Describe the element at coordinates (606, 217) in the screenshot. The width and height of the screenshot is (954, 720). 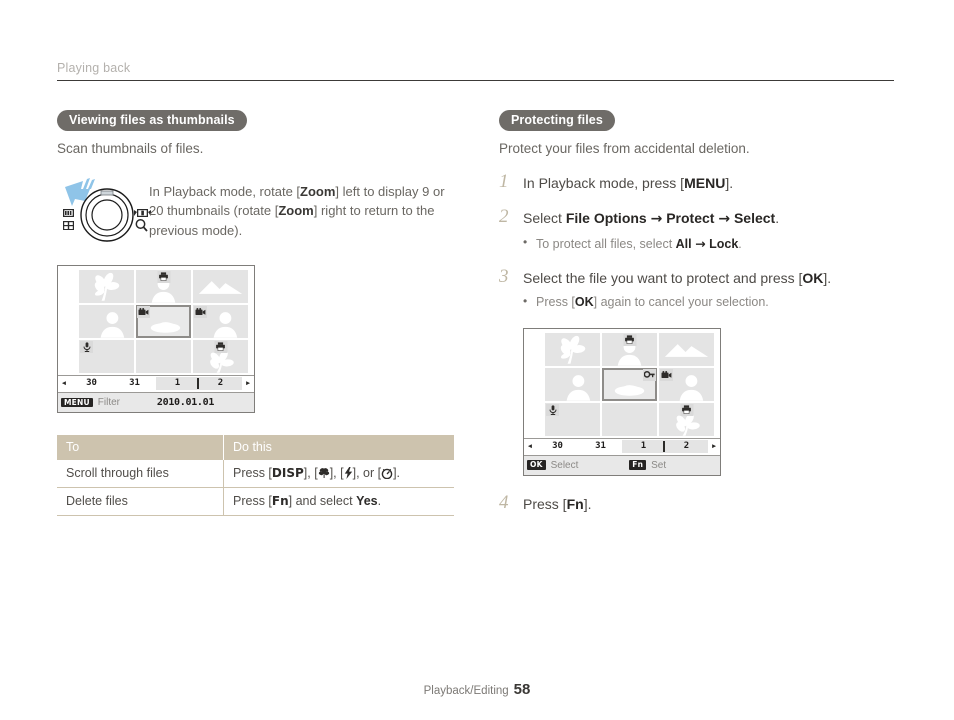
I see `menu-file-options: File Options` at that location.